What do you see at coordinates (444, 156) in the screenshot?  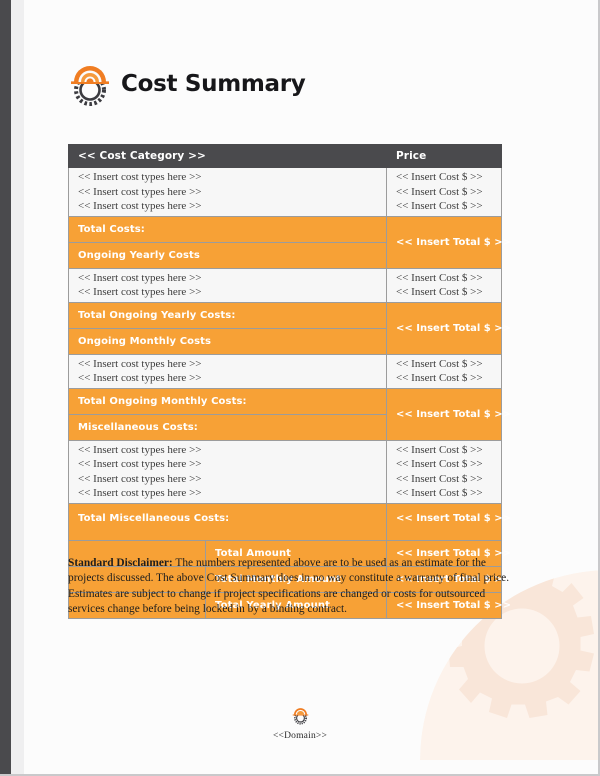 I see `column-header-price: Price` at bounding box center [444, 156].